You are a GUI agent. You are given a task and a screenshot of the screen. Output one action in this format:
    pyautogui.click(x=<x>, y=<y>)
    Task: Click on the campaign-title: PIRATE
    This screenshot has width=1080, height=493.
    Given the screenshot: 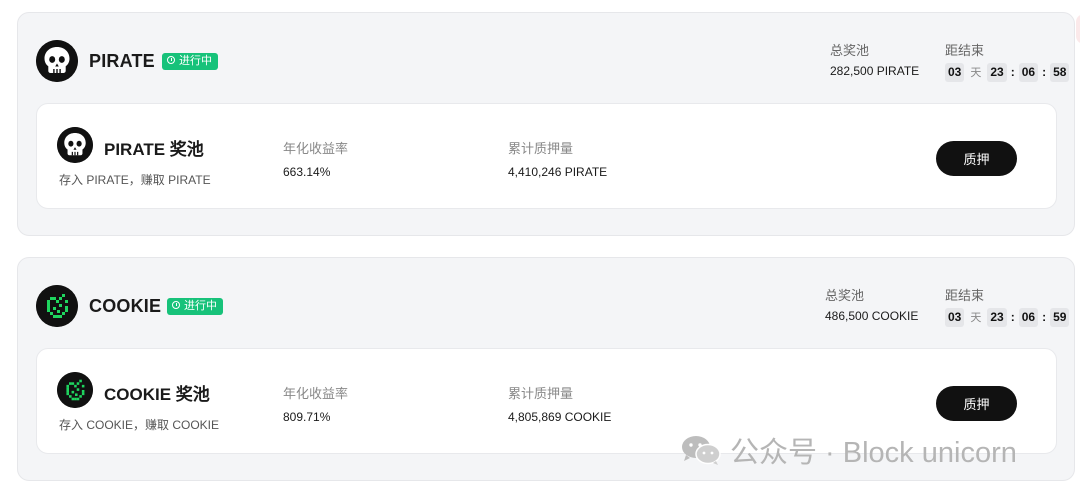 What is the action you would take?
    pyautogui.click(x=122, y=61)
    